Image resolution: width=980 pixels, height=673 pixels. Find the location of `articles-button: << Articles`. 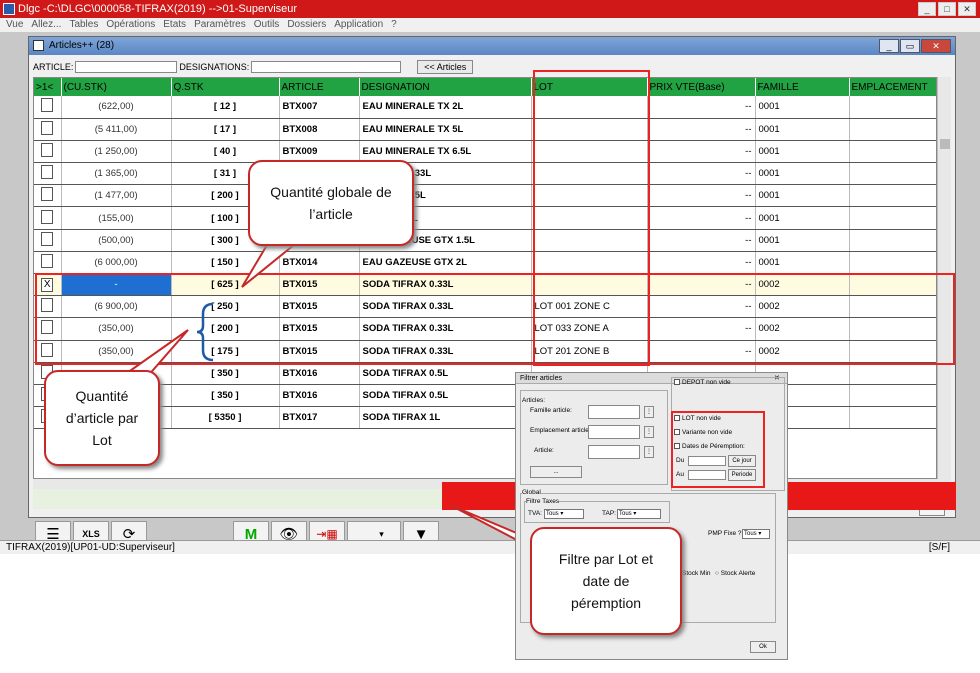

articles-button: << Articles is located at coordinates (445, 67).